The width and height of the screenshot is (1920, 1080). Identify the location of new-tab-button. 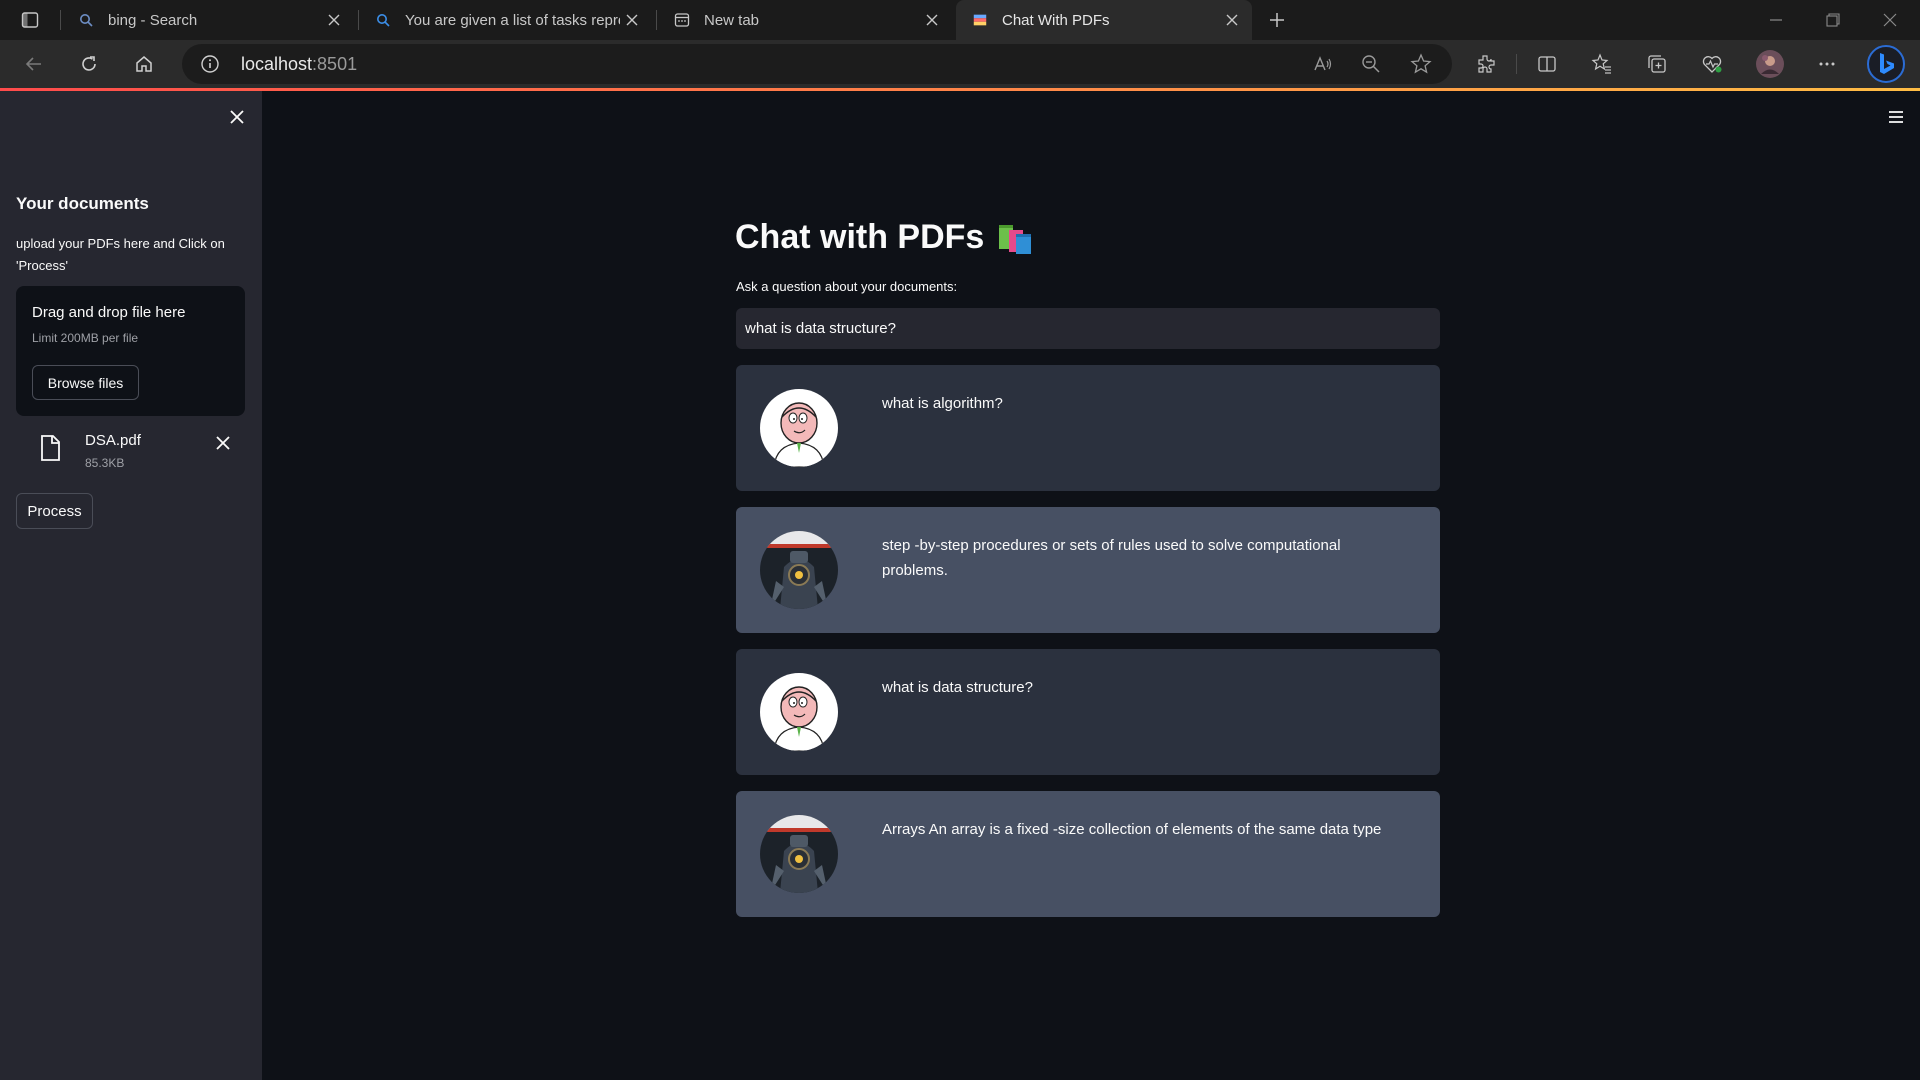
(1277, 20).